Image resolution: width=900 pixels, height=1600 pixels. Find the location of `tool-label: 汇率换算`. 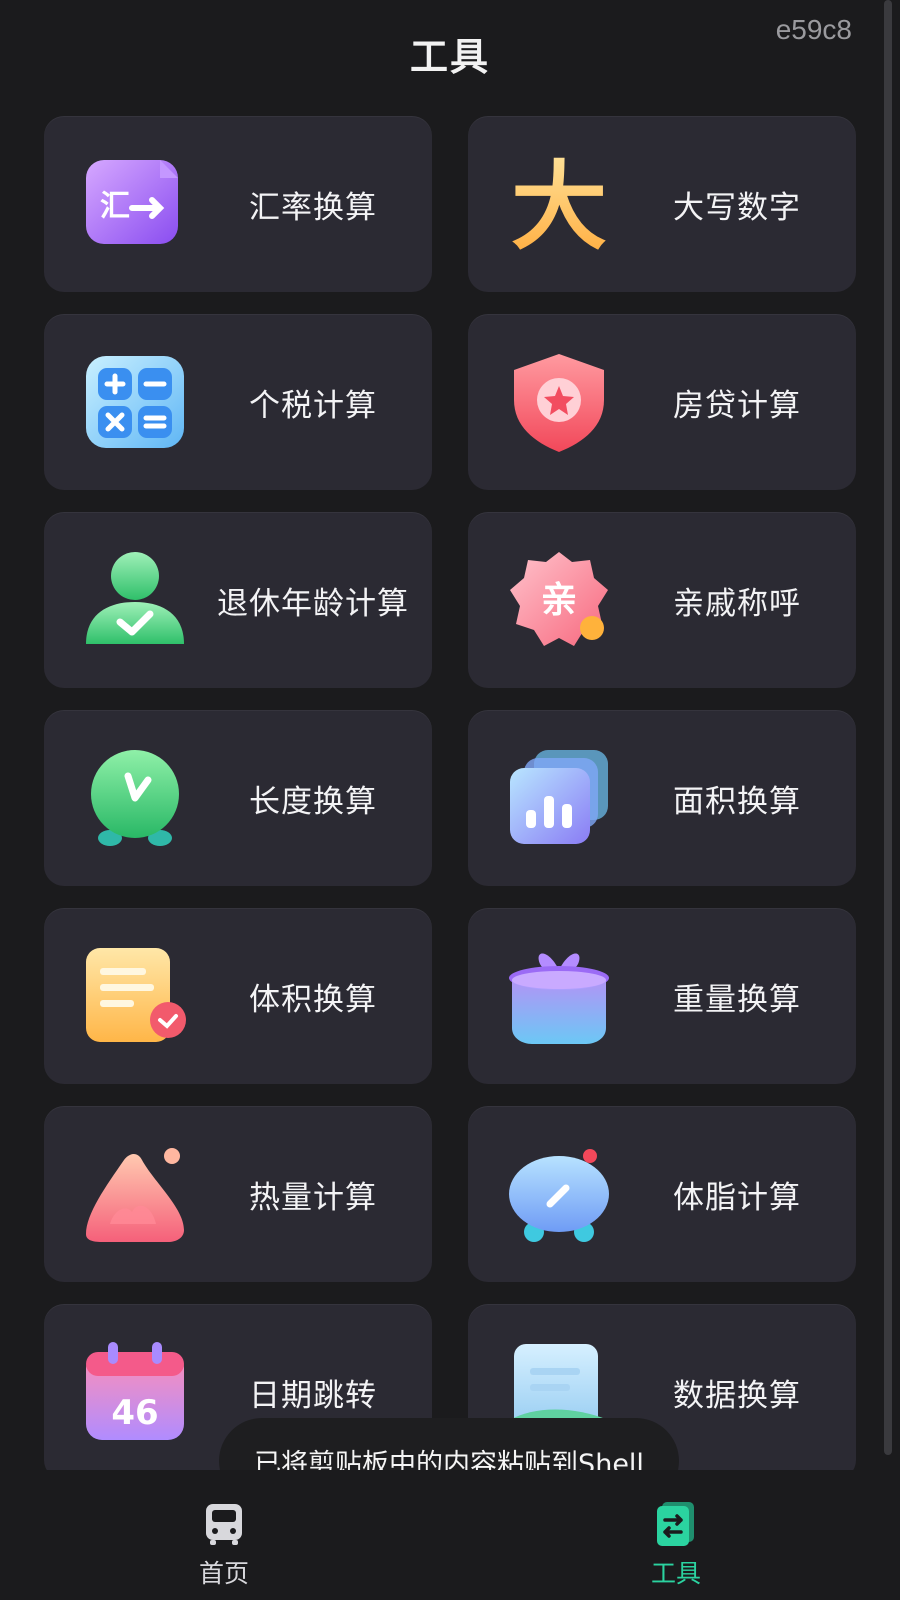

tool-label: 汇率换算 is located at coordinates (313, 207).